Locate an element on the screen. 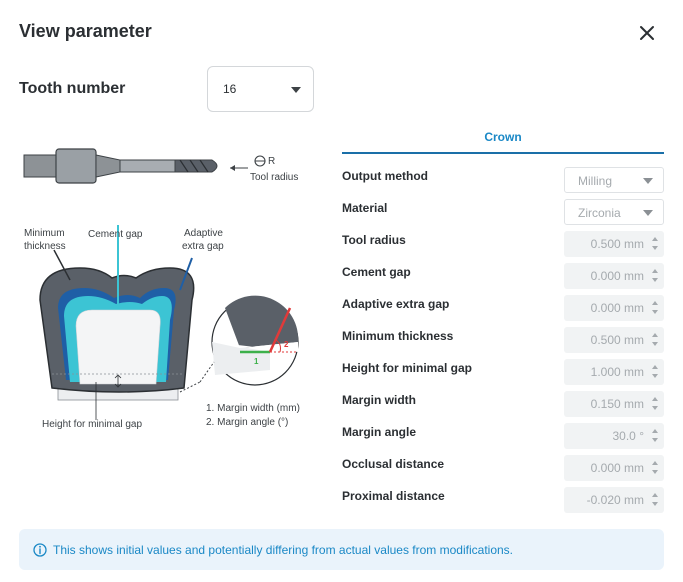  adaptive-gap-caption-2: extra gap is located at coordinates (203, 246).